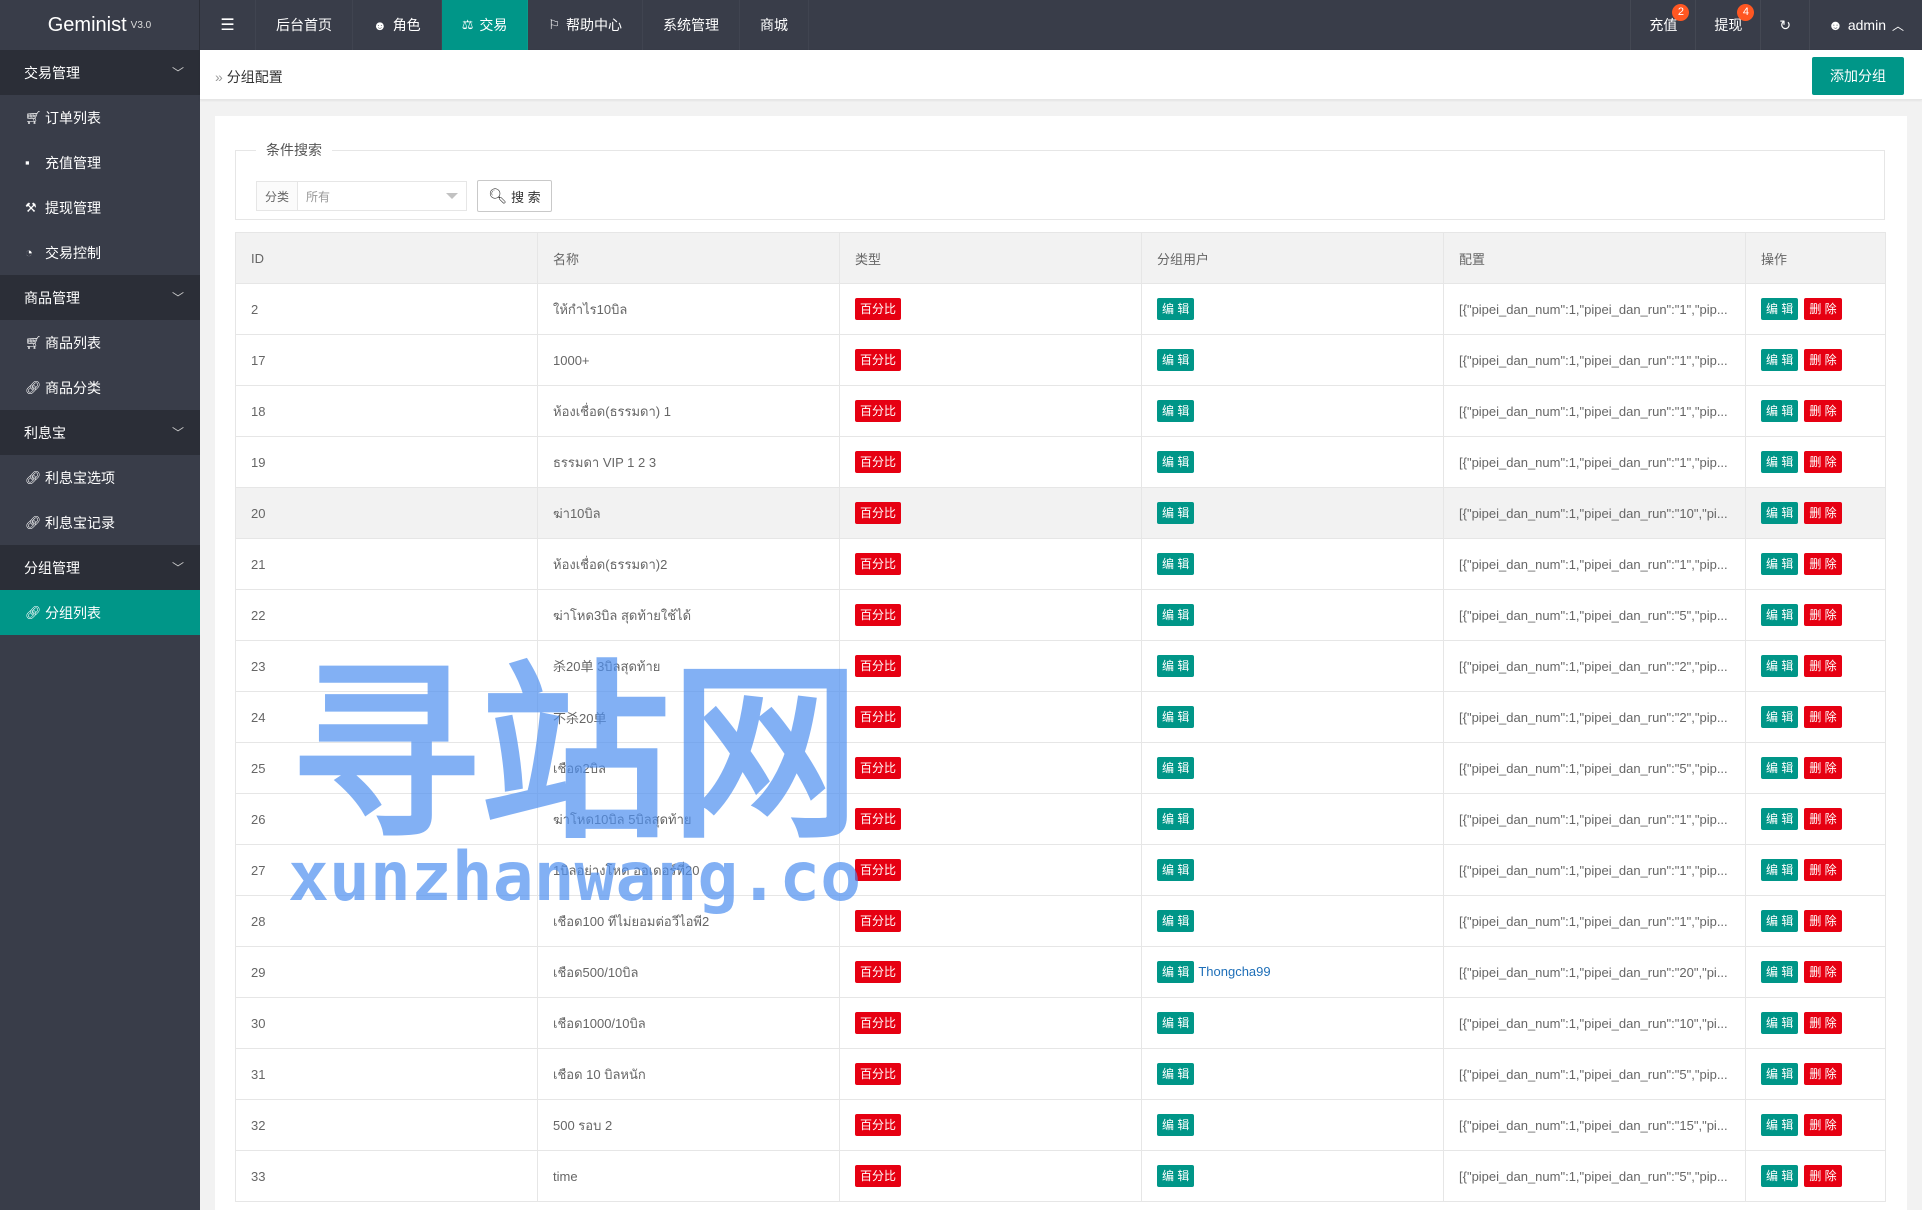  I want to click on sidebar-group-trade: 交易管理 ﹀, so click(100, 72).